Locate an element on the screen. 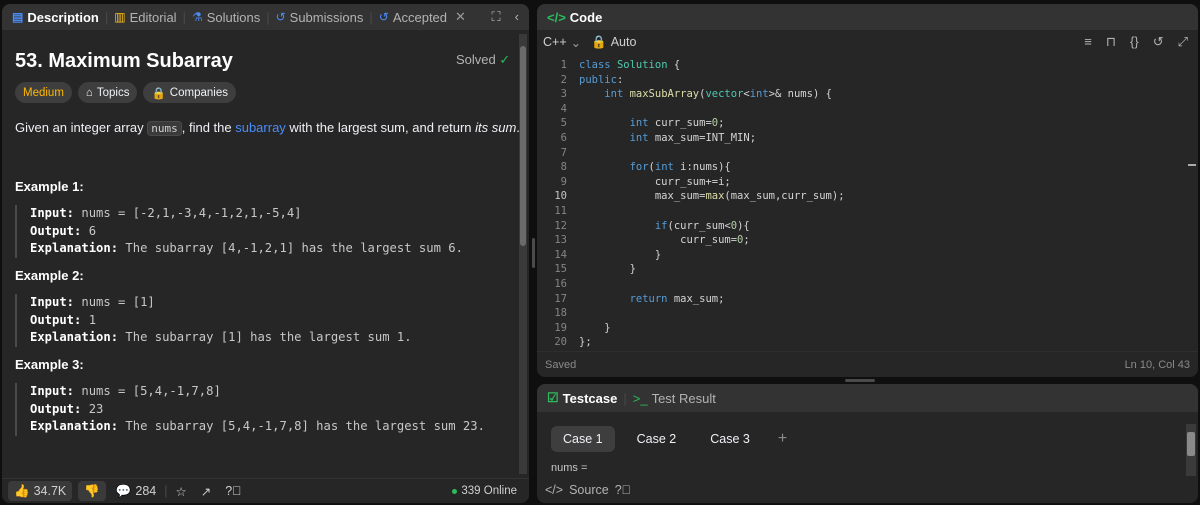  code-line: 3 int maxSubArray(vector<int>& nums) { is located at coordinates (867, 94).